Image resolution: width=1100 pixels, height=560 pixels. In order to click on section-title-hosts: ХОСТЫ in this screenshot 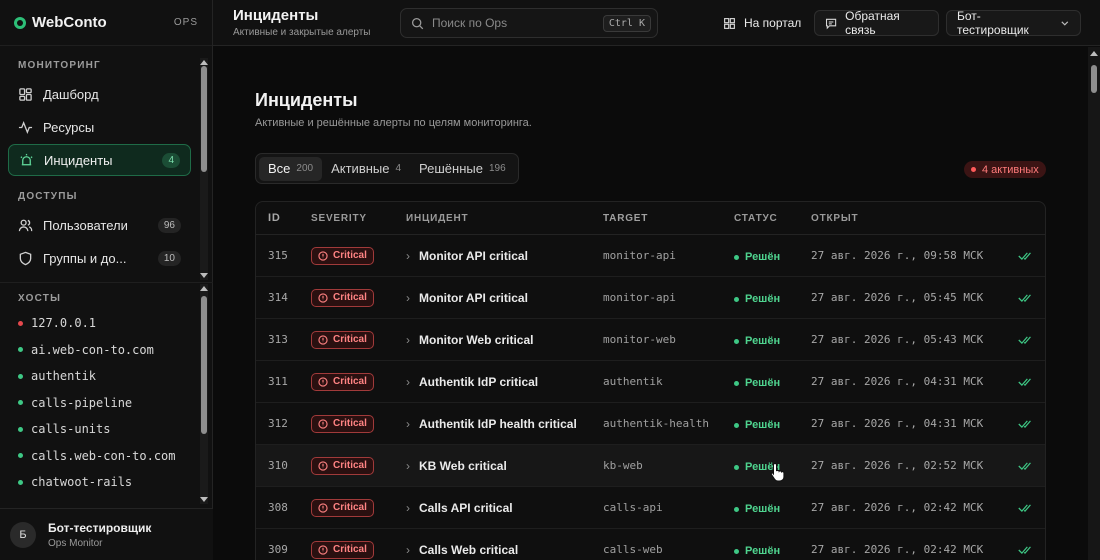, I will do `click(40, 298)`.